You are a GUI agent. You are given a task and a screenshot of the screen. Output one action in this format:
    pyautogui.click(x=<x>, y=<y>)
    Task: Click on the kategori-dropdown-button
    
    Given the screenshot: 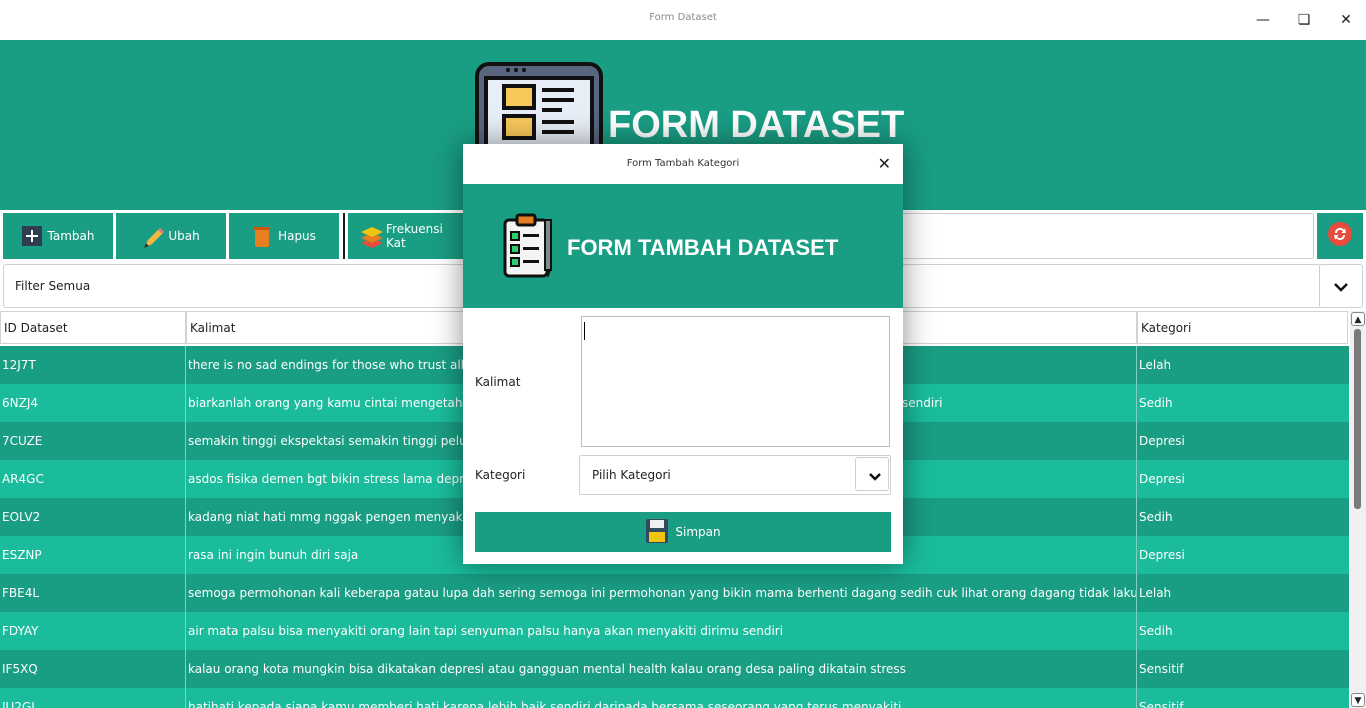 What is the action you would take?
    pyautogui.click(x=872, y=474)
    